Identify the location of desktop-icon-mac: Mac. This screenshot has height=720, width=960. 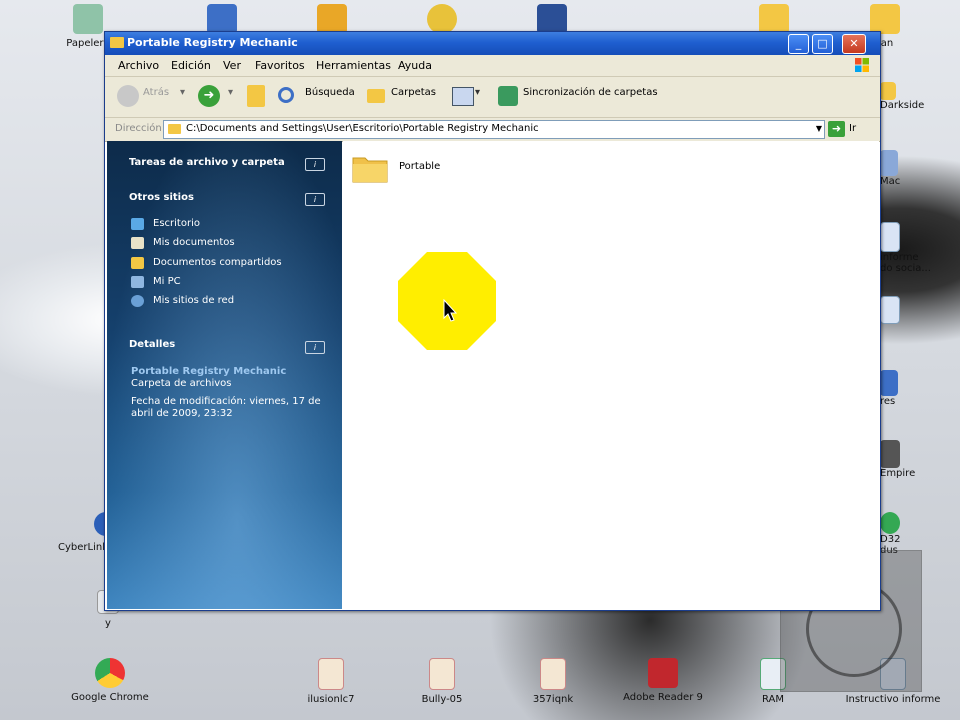
(900, 168).